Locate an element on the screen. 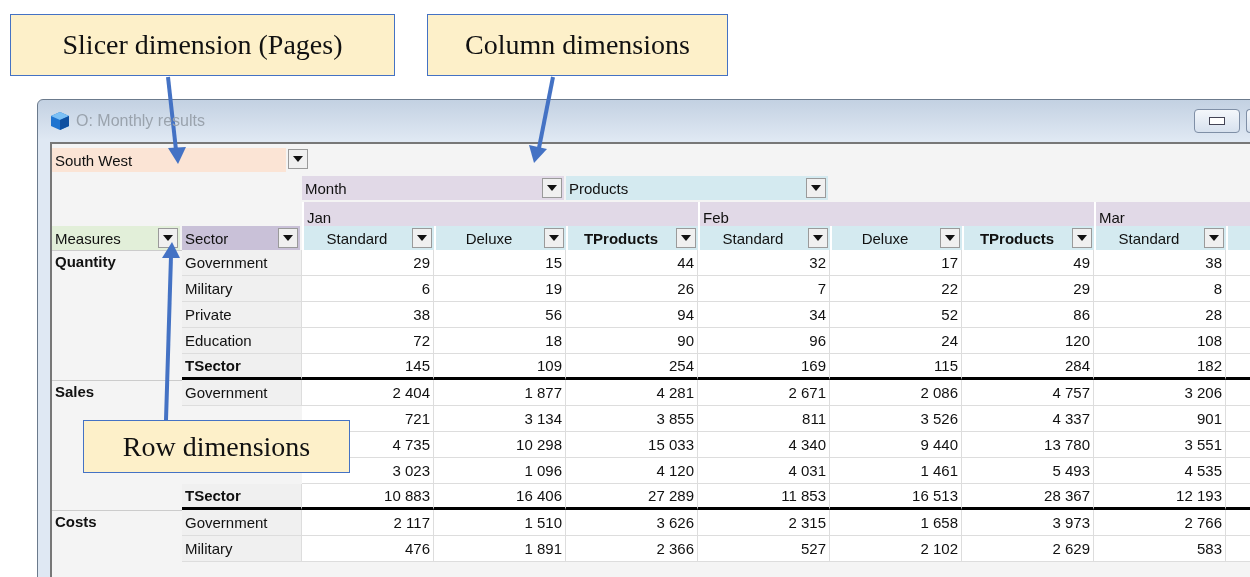 This screenshot has width=1250, height=577. table-cell: 108 is located at coordinates (1160, 341).